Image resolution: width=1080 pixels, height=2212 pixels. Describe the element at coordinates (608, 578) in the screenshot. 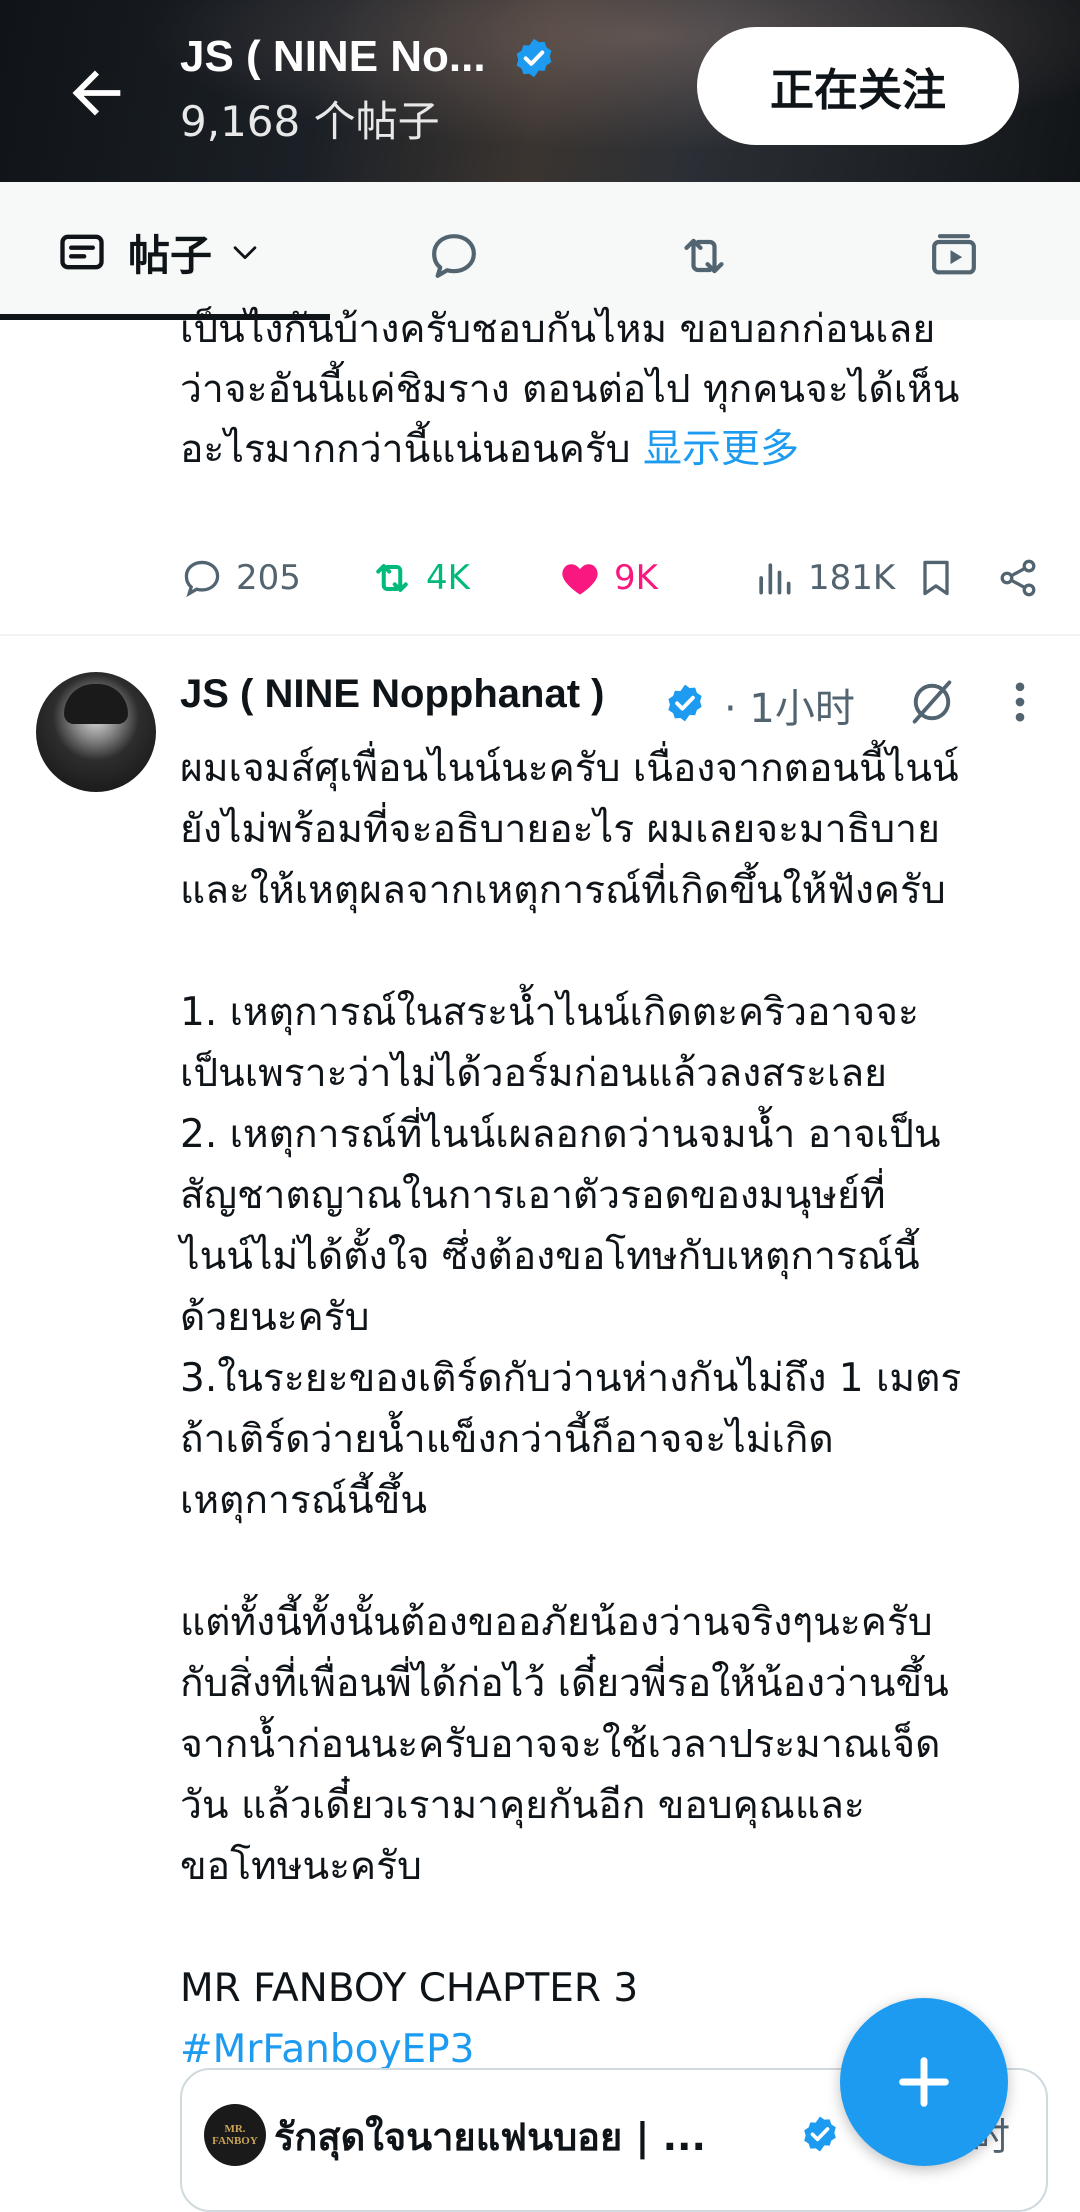

I see `like-button: 9K` at that location.